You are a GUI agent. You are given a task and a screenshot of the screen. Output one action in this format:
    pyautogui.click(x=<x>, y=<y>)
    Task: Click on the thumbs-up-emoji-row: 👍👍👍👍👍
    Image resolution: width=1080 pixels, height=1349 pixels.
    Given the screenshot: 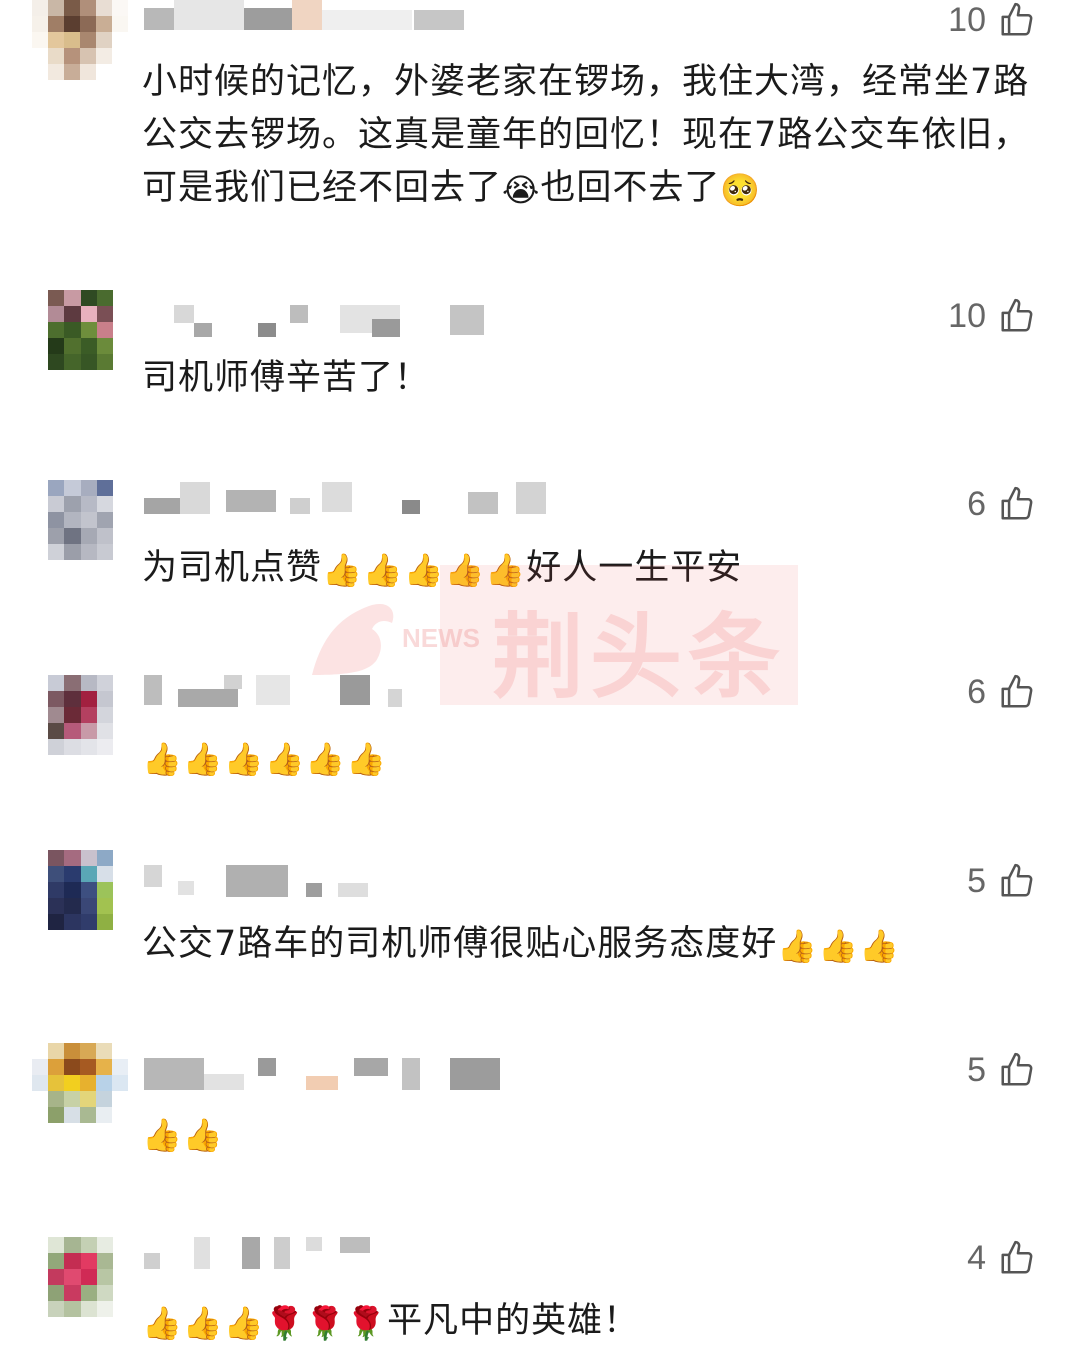 What is the action you would take?
    pyautogui.click(x=424, y=570)
    